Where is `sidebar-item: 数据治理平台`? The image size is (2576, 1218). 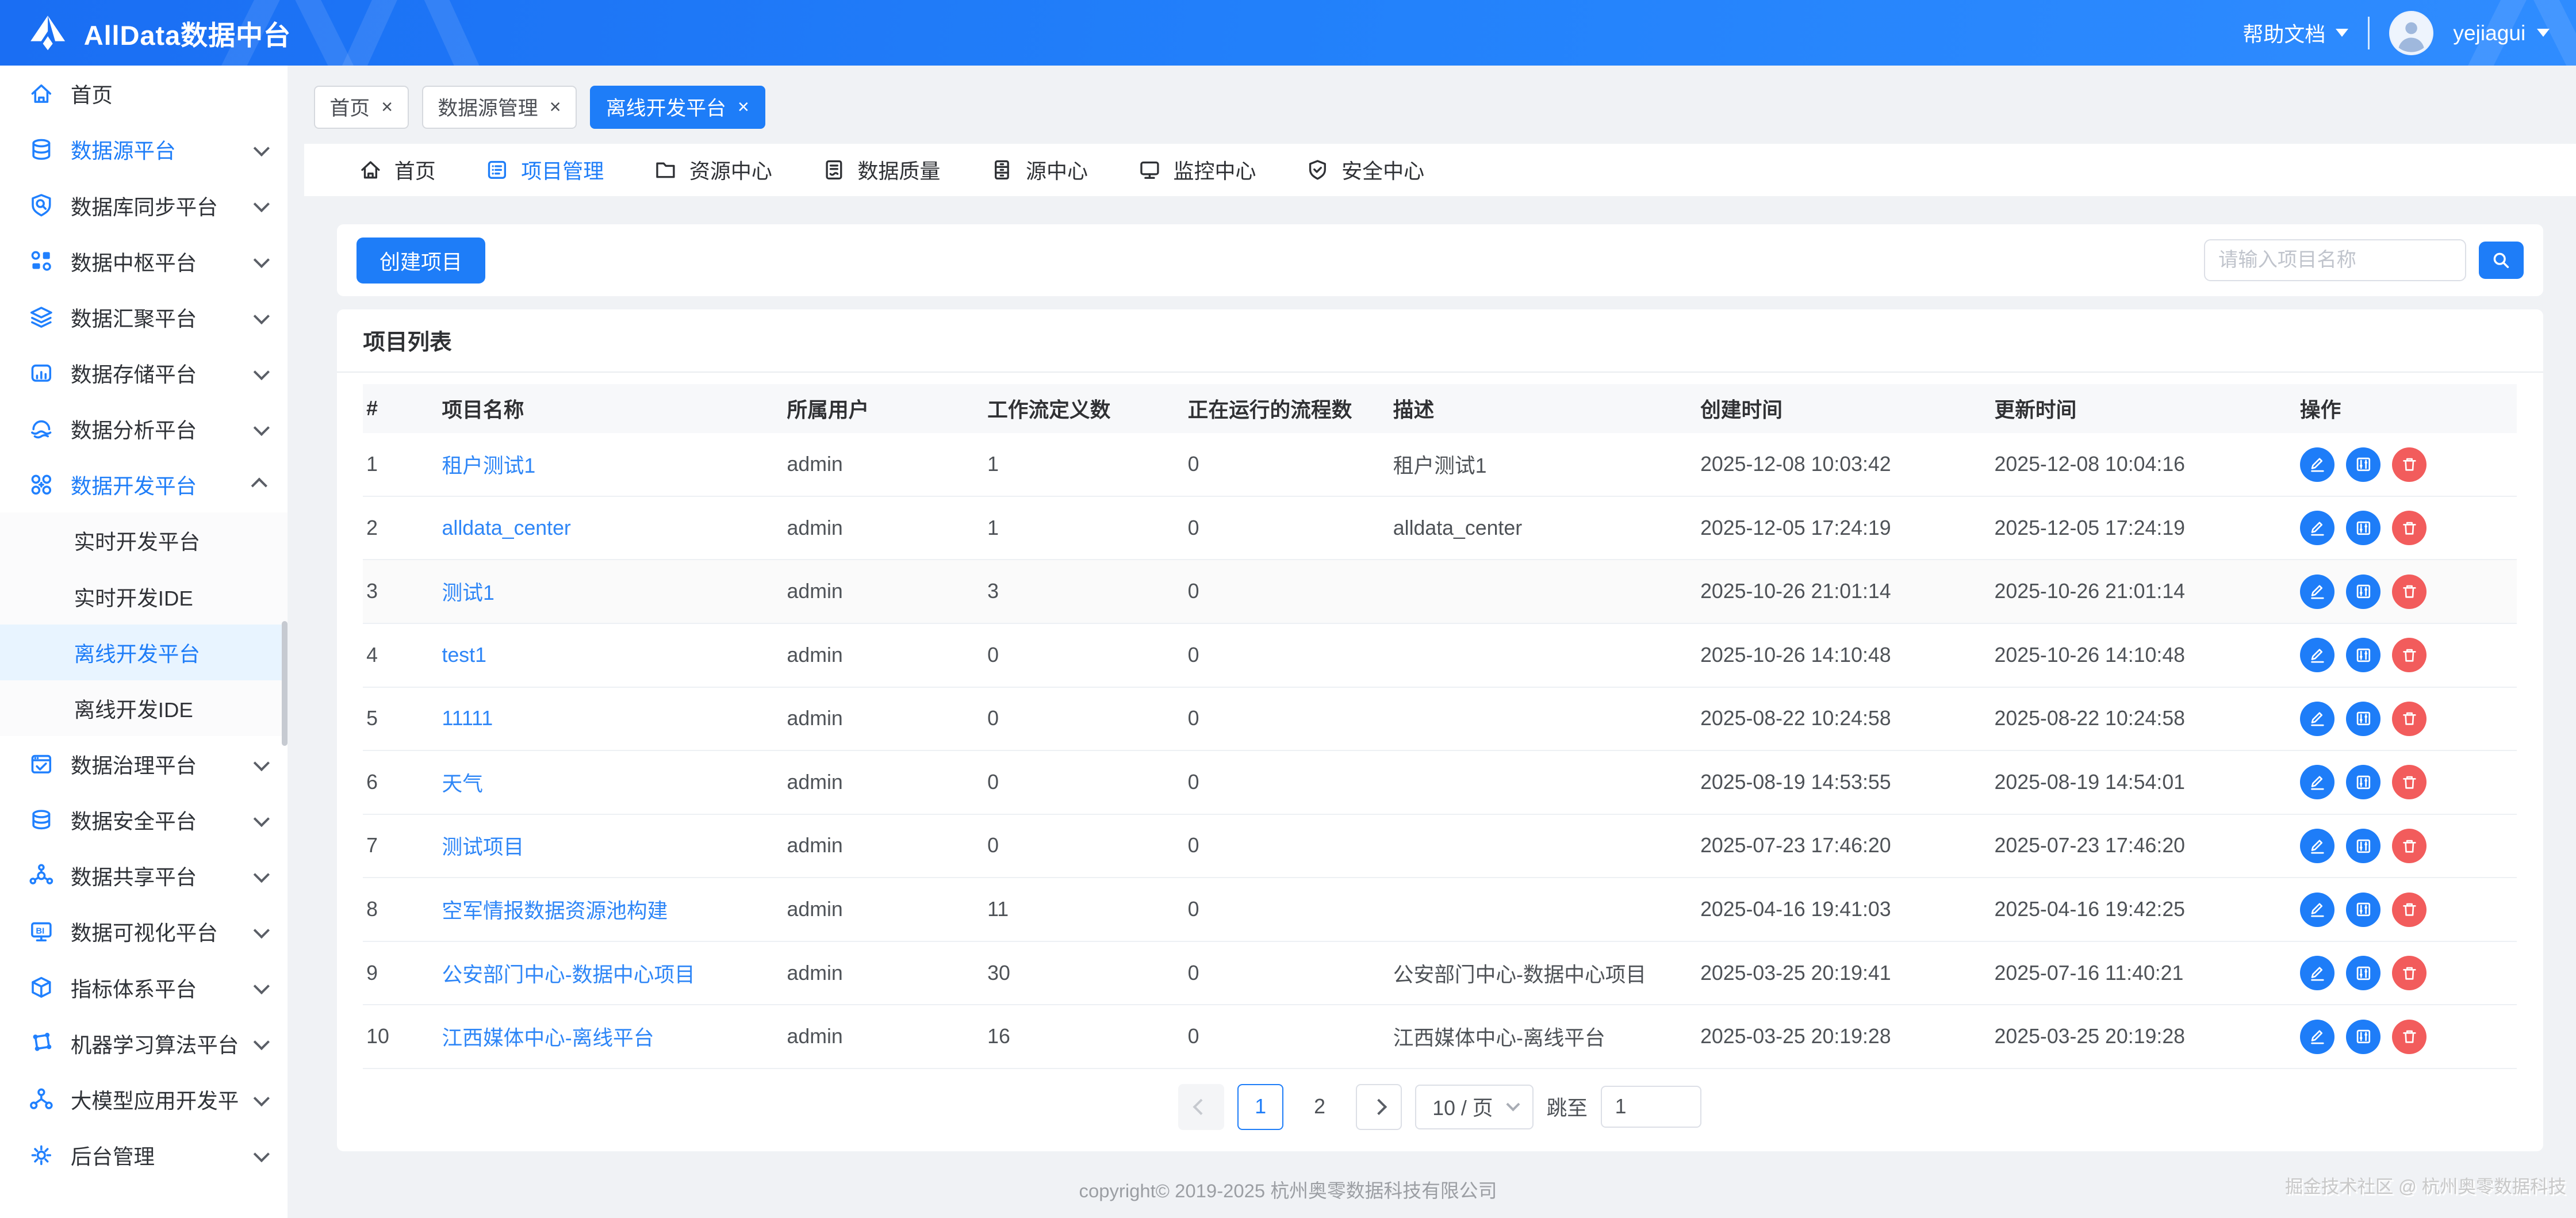 sidebar-item: 数据治理平台 is located at coordinates (144, 764).